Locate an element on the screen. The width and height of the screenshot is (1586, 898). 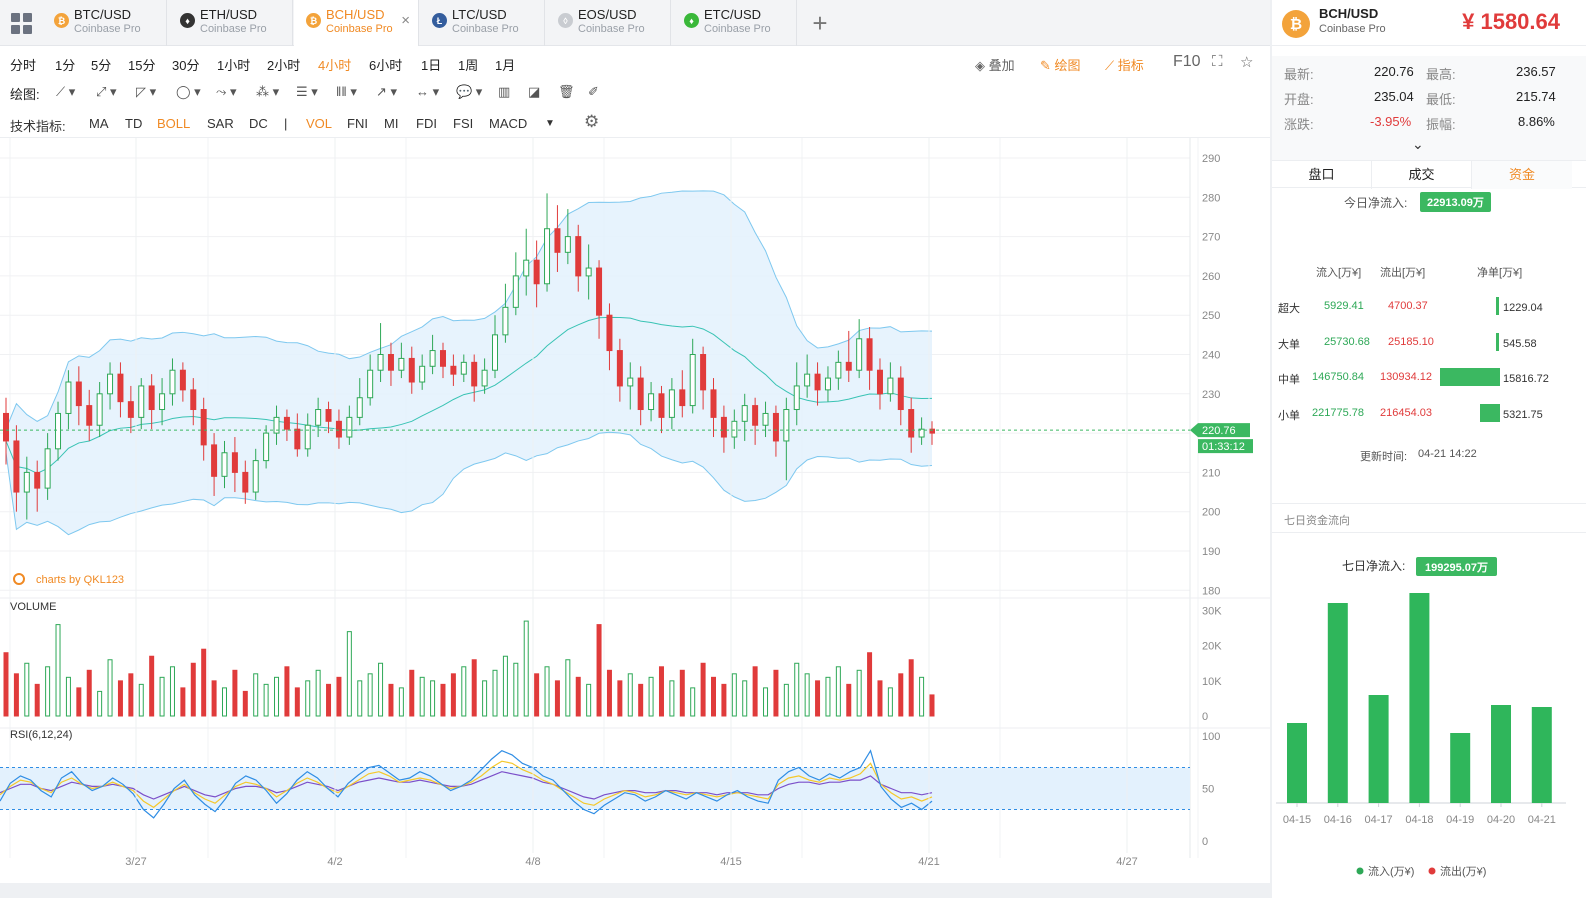
indicator-sar: SAR is located at coordinates (220, 123).